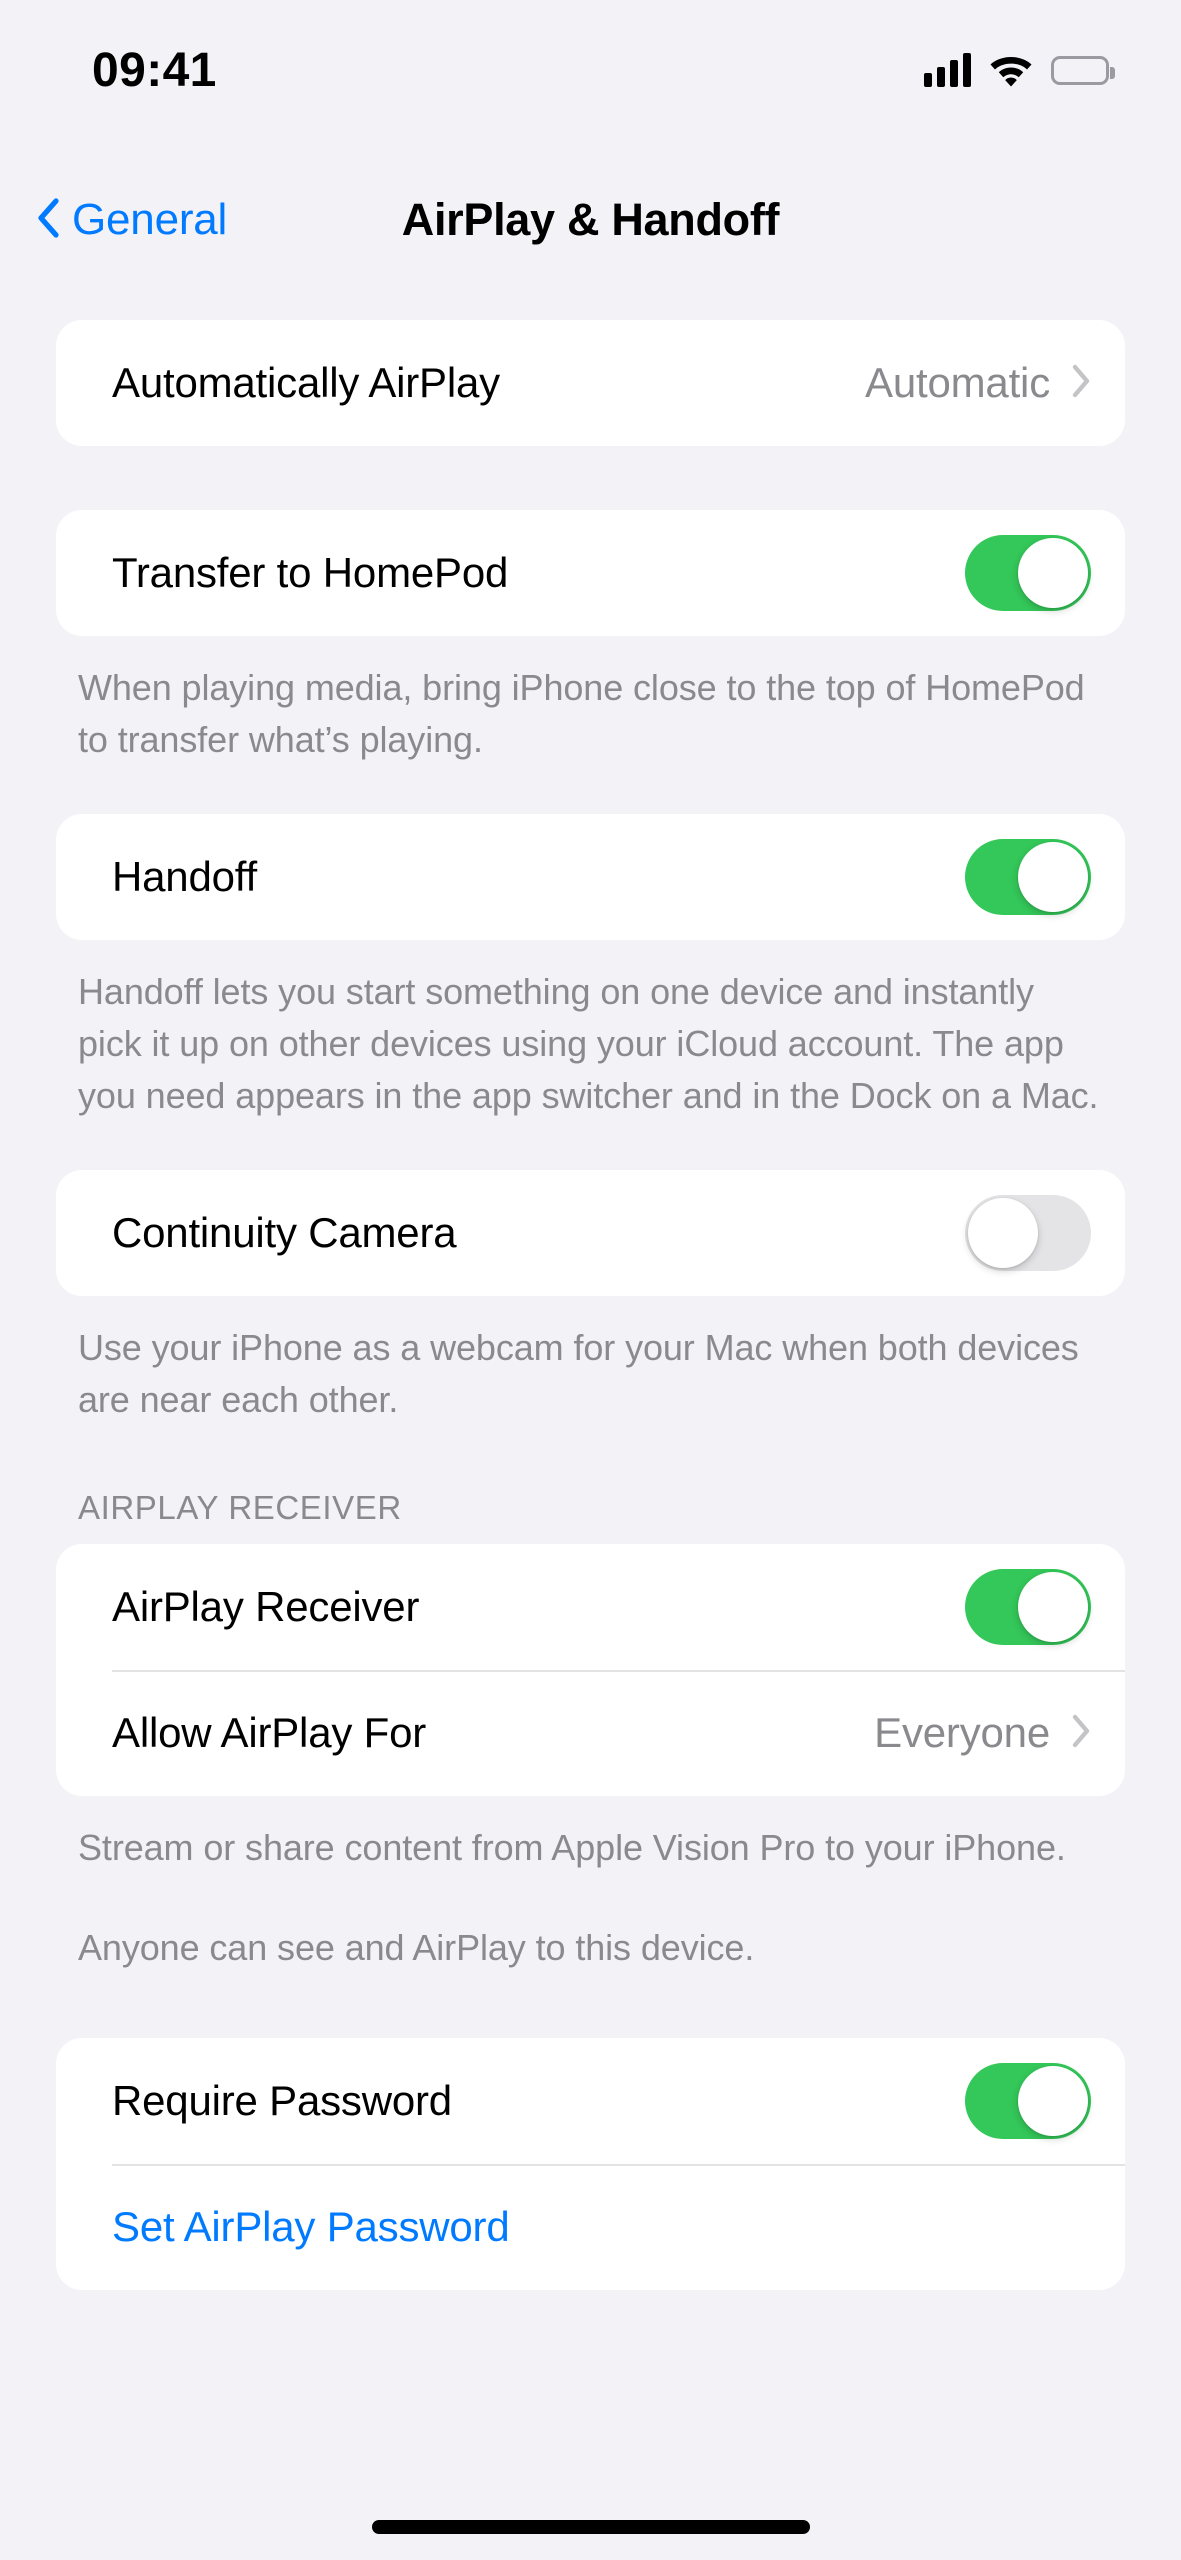  Describe the element at coordinates (266, 1606) in the screenshot. I see `row-label-airplay-receiver: AirPlay Receiver` at that location.